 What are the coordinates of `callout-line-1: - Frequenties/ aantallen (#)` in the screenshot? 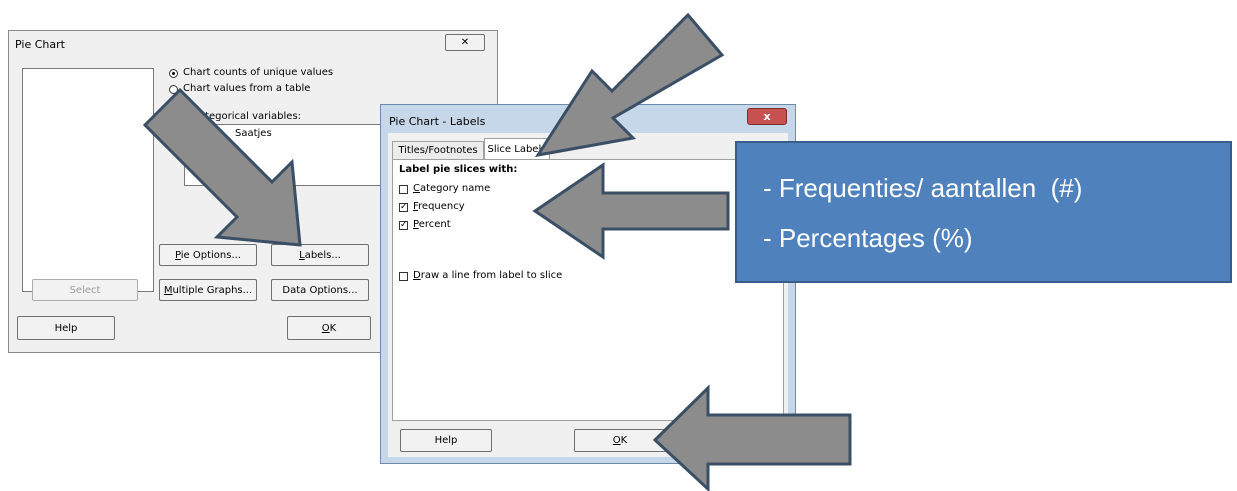 It's located at (923, 188).